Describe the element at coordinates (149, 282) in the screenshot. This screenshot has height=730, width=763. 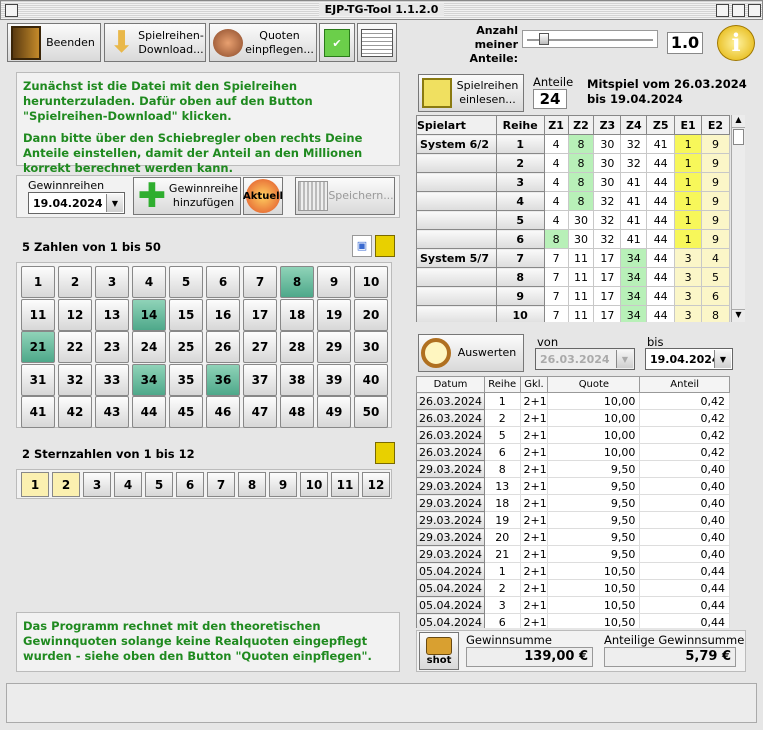
I see `zahl-button-4: 4` at that location.